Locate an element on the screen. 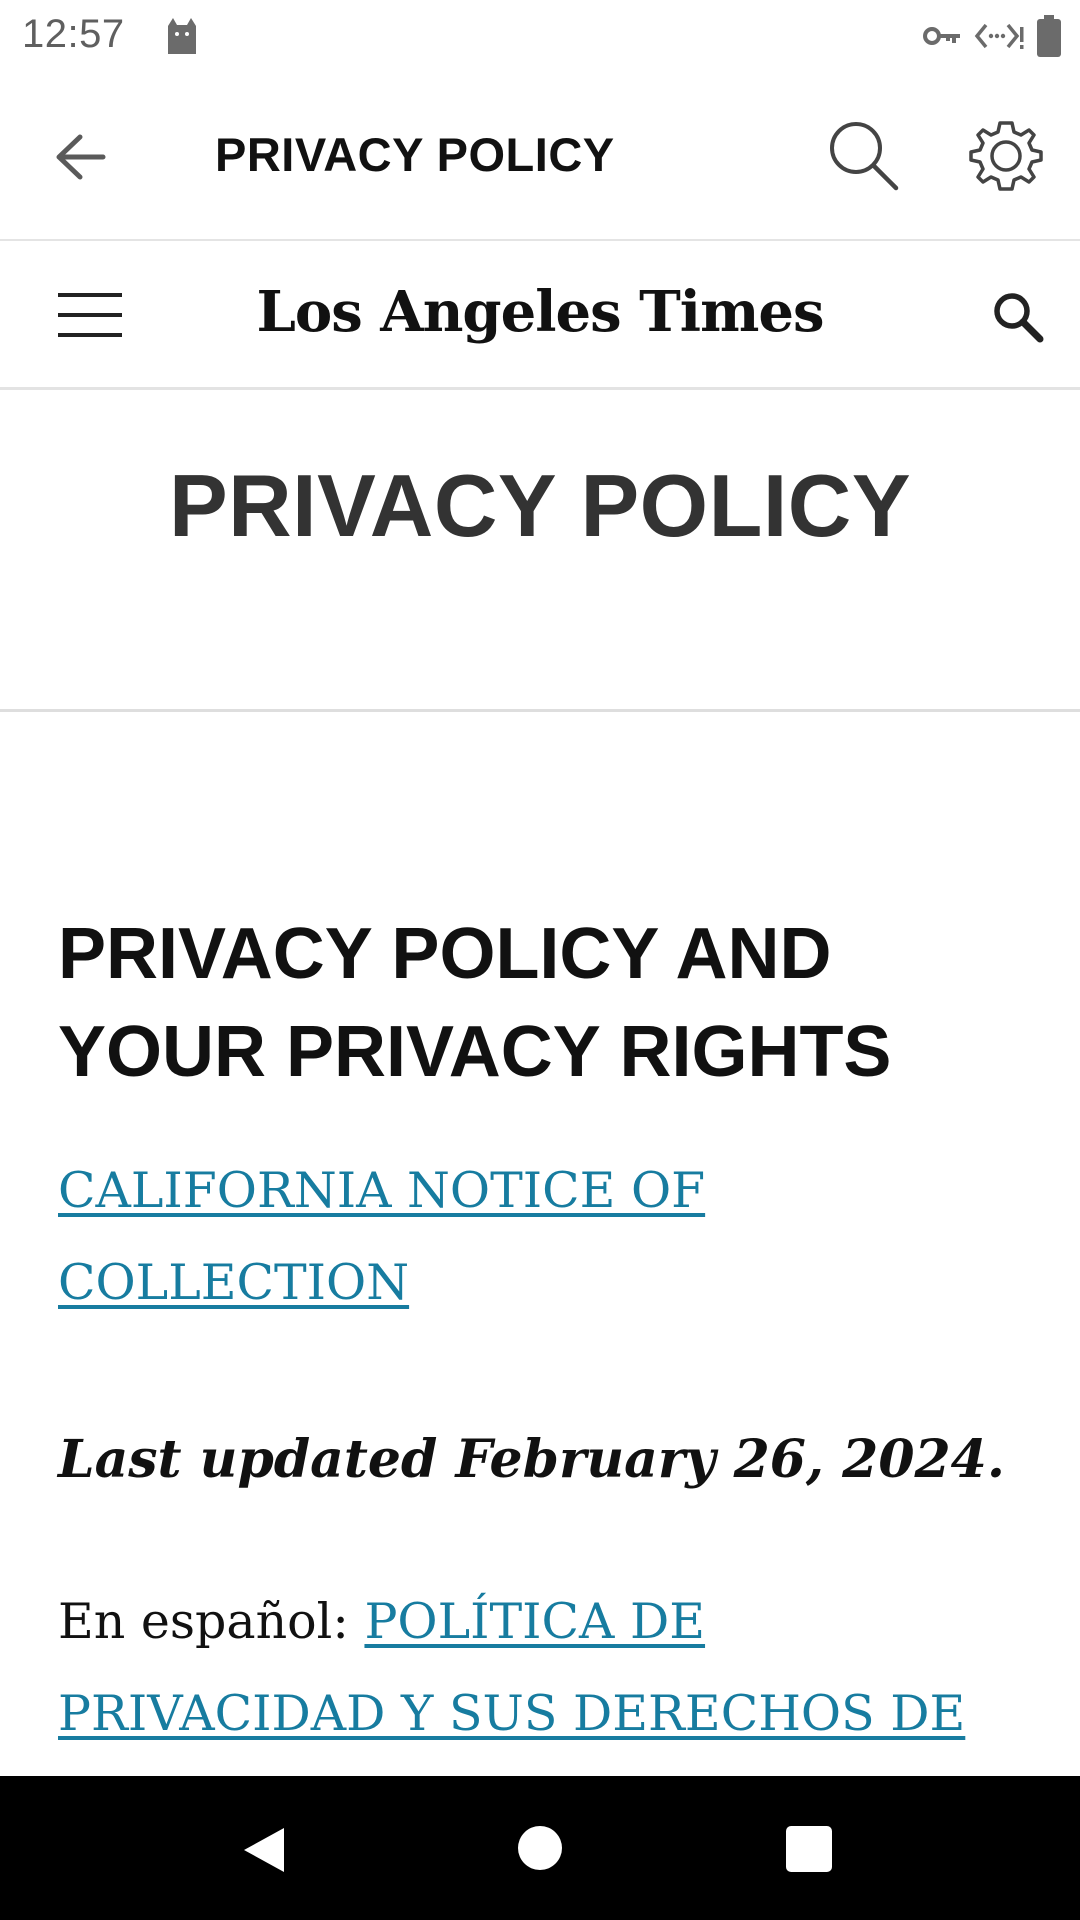 Image resolution: width=1080 pixels, height=1920 pixels. site-logo: Los Angeles Times is located at coordinates (540, 312).